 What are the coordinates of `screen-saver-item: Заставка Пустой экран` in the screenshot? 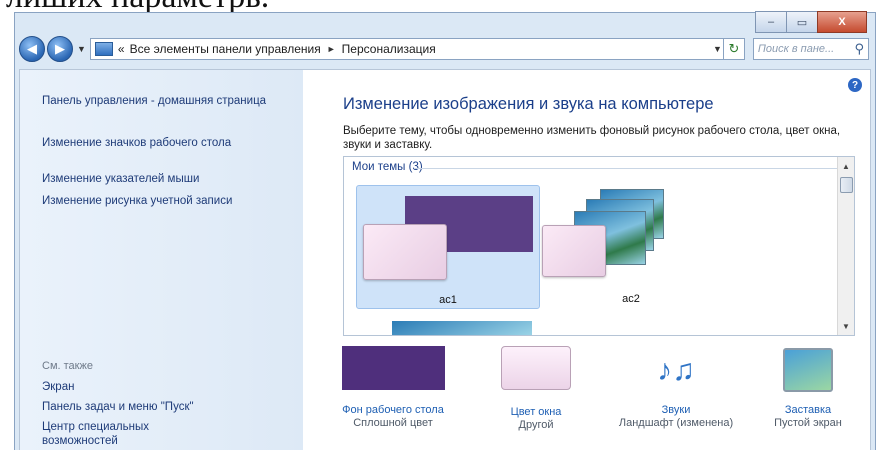 It's located at (808, 388).